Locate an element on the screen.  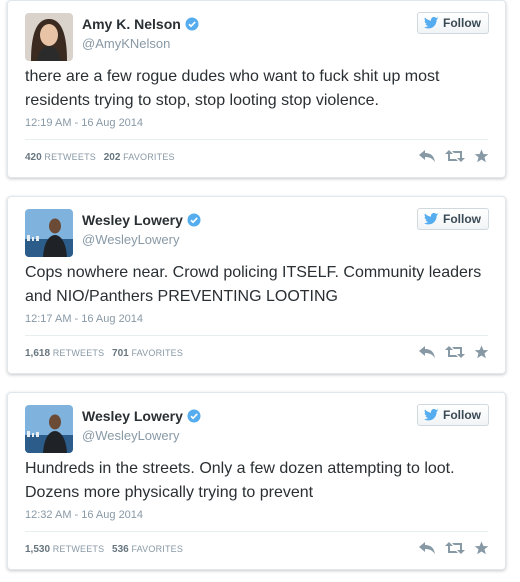
author-name: Amy K. Nelson is located at coordinates (131, 24).